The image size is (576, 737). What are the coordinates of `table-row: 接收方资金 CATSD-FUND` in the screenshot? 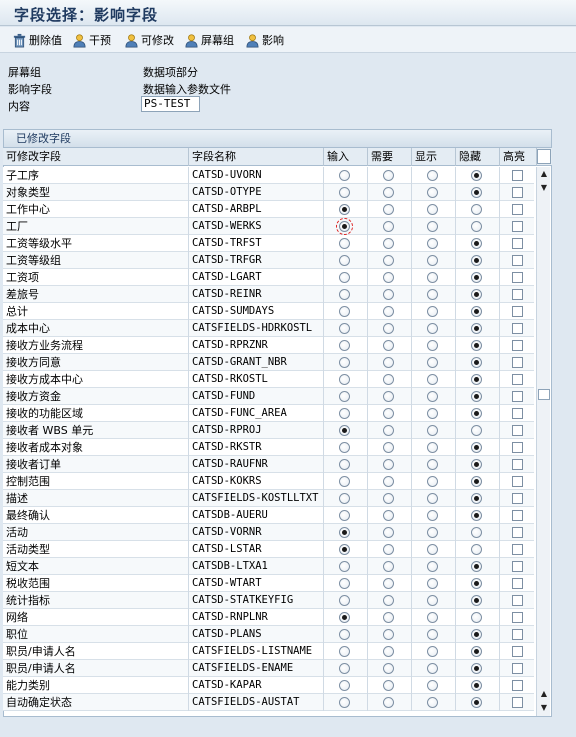 It's located at (268, 396).